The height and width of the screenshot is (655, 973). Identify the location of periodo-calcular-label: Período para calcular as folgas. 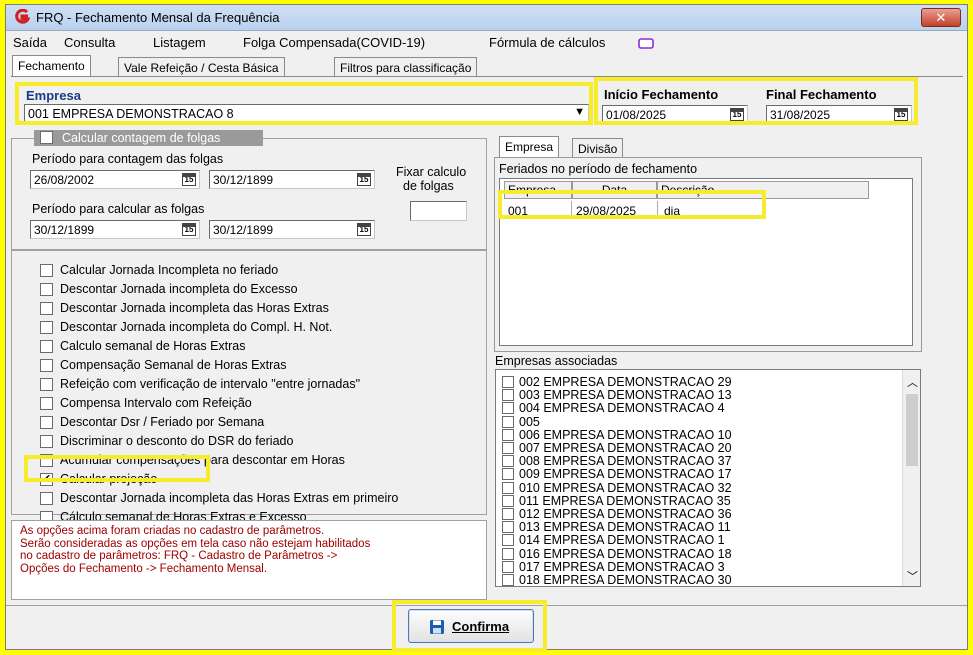
(118, 209).